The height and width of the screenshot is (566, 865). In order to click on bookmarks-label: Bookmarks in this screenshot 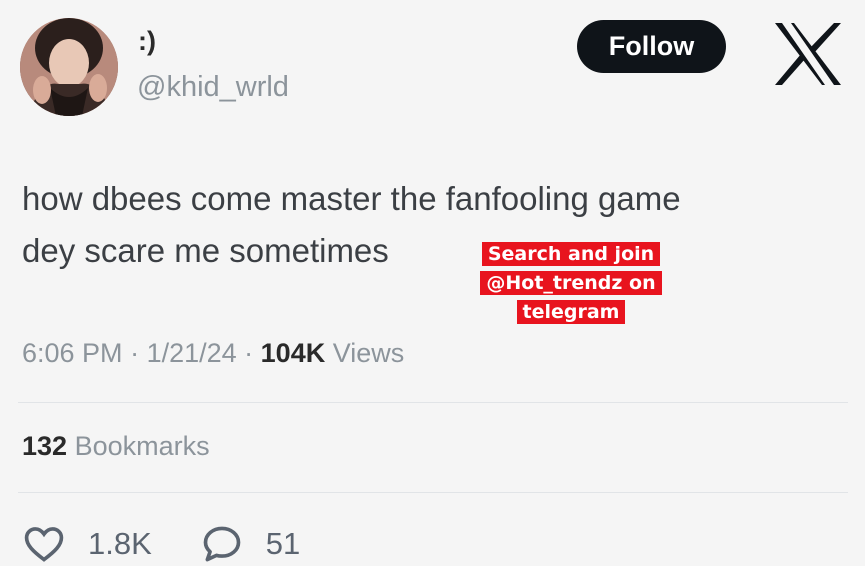, I will do `click(138, 446)`.